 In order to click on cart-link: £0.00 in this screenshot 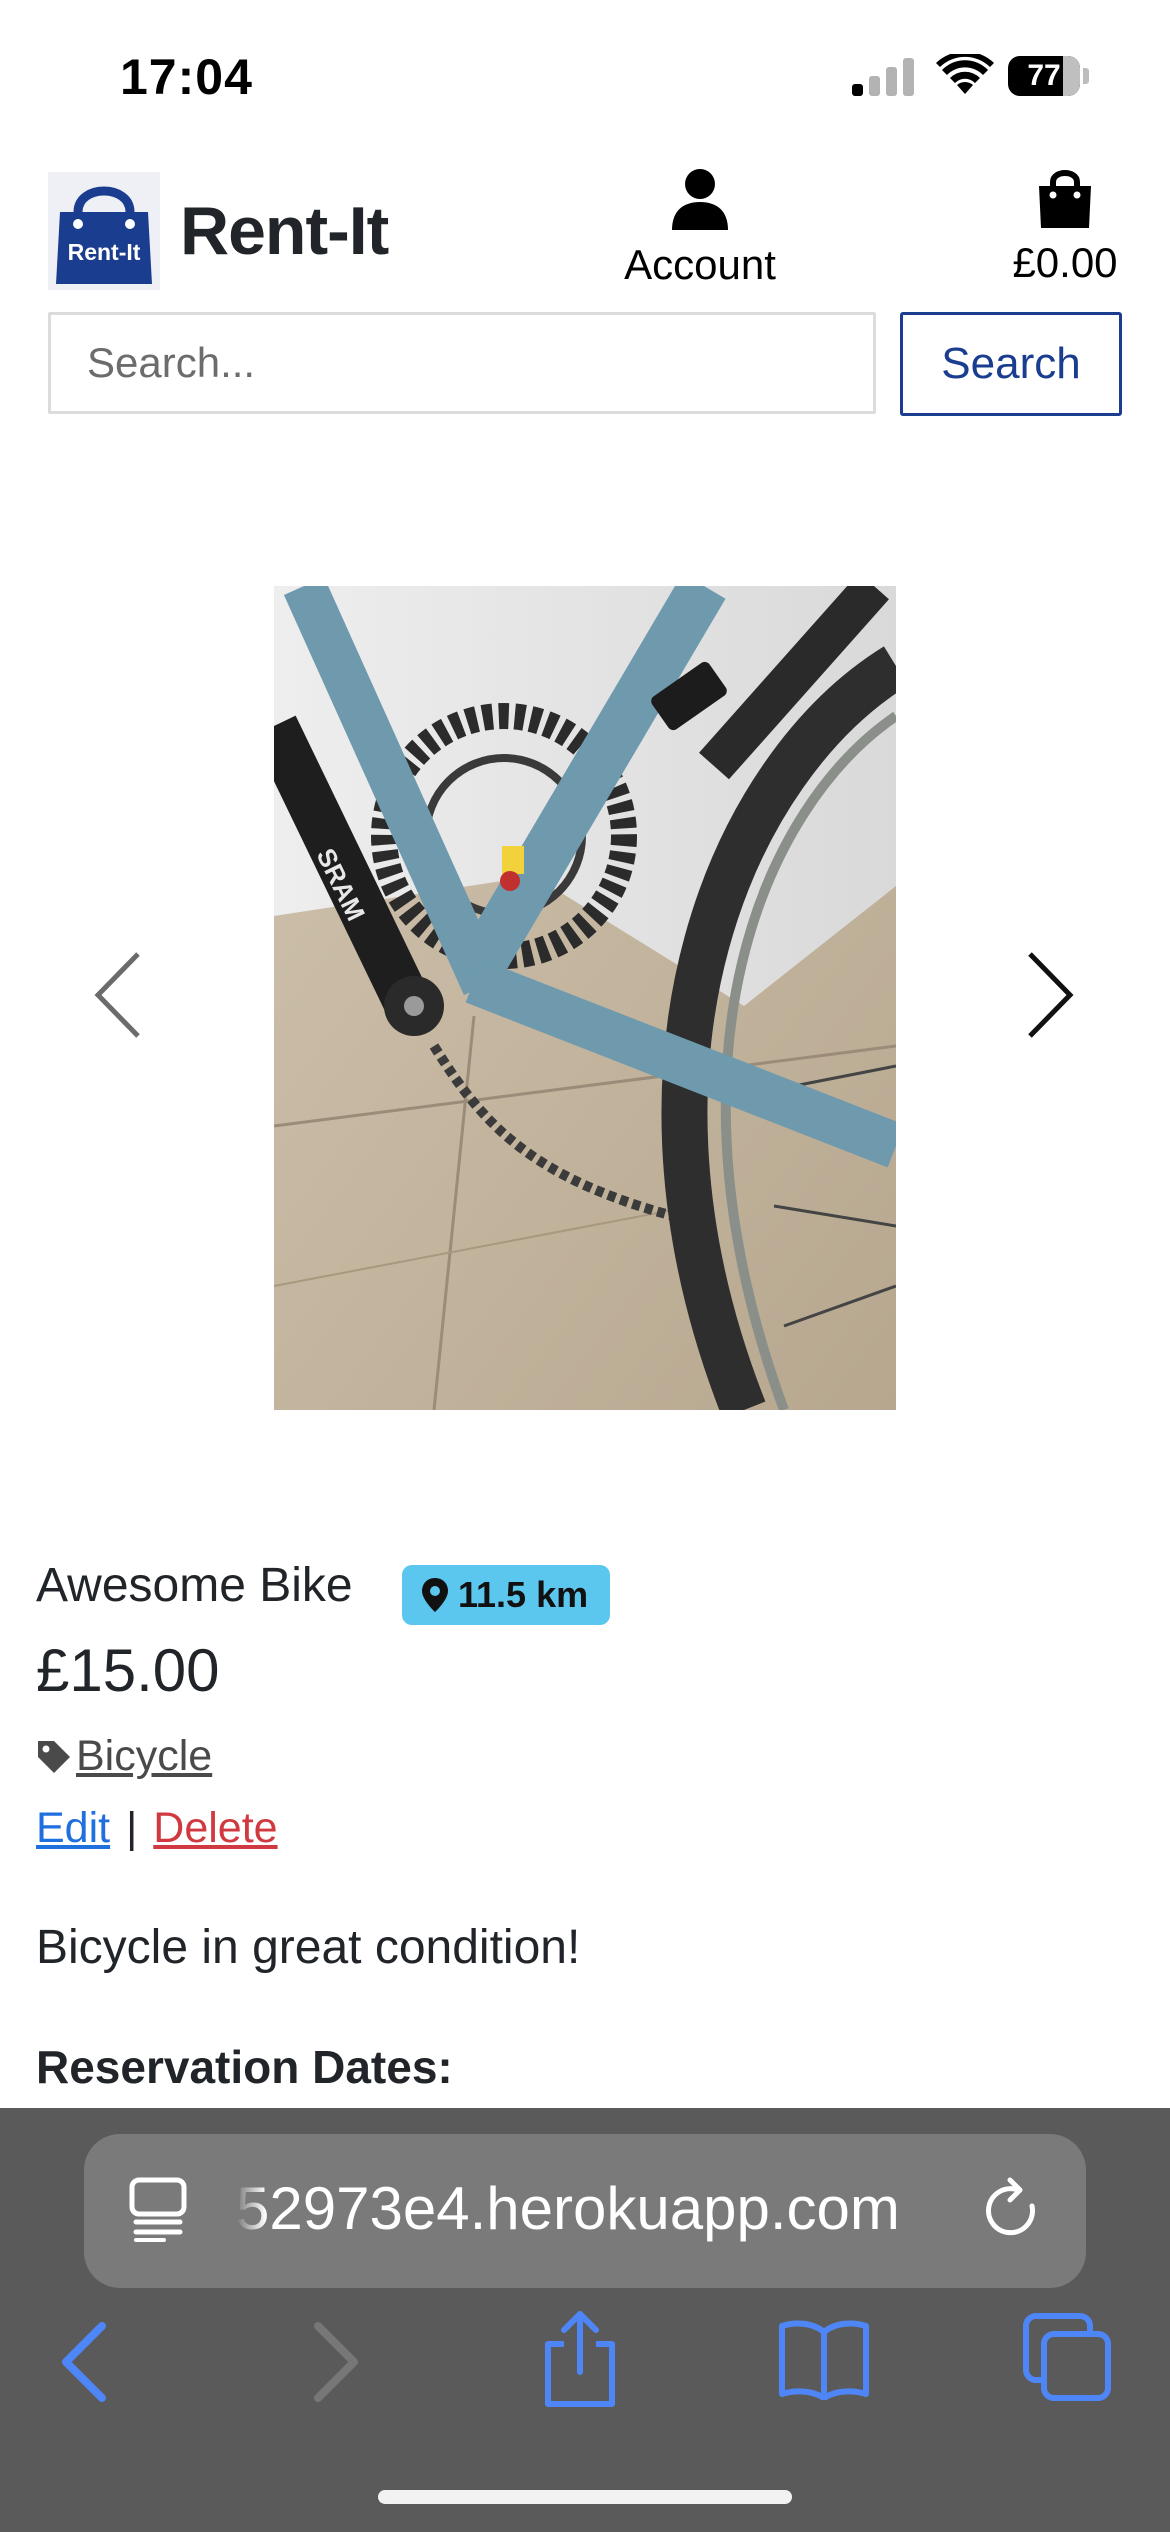, I will do `click(1065, 227)`.